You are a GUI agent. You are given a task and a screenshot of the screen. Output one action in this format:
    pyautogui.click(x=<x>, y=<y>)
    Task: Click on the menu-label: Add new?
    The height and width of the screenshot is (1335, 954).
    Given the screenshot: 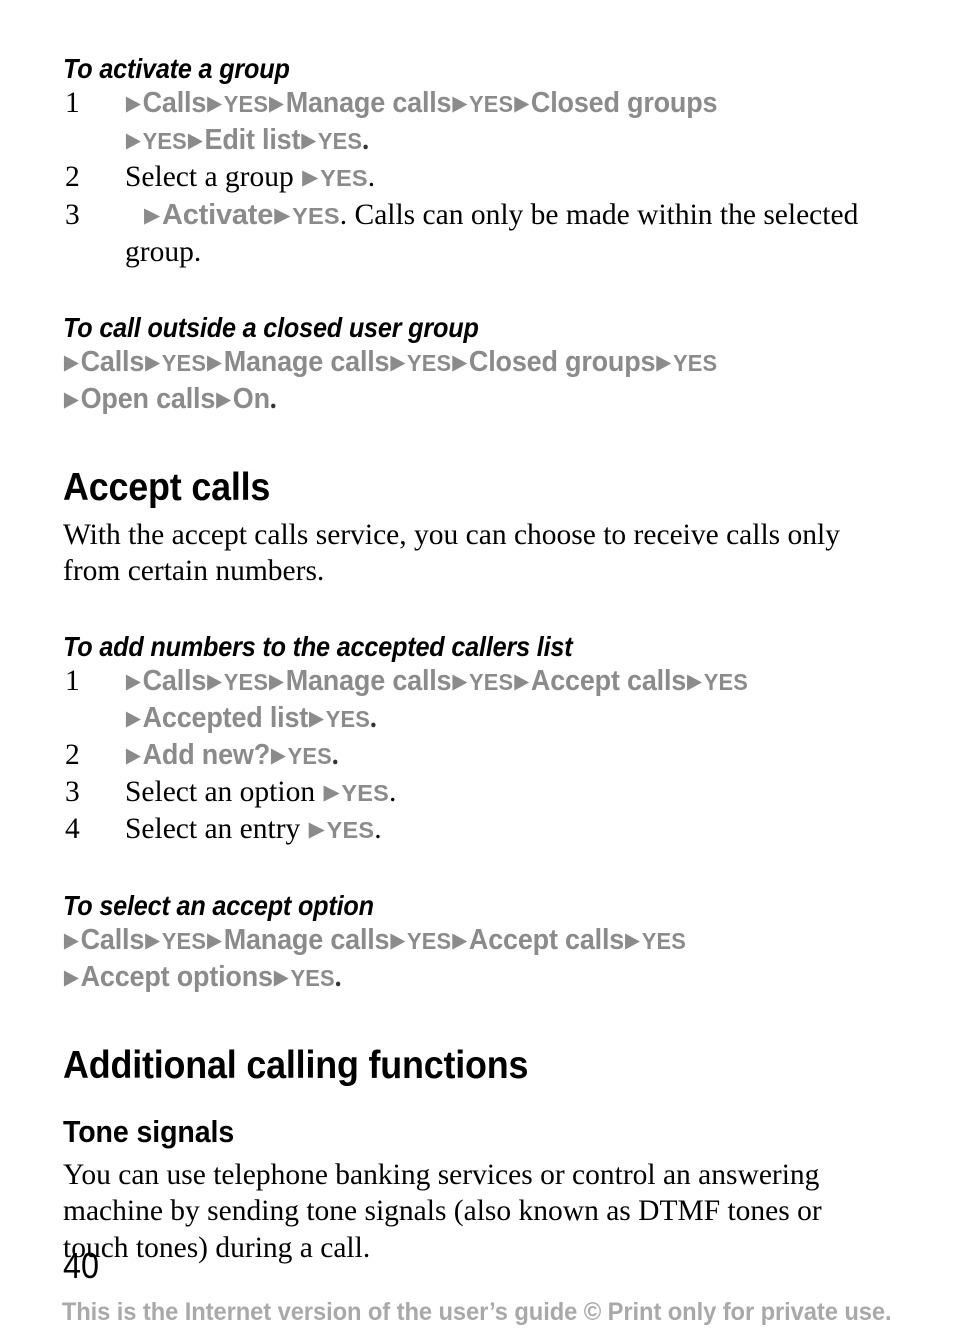 What is the action you would take?
    pyautogui.click(x=206, y=754)
    